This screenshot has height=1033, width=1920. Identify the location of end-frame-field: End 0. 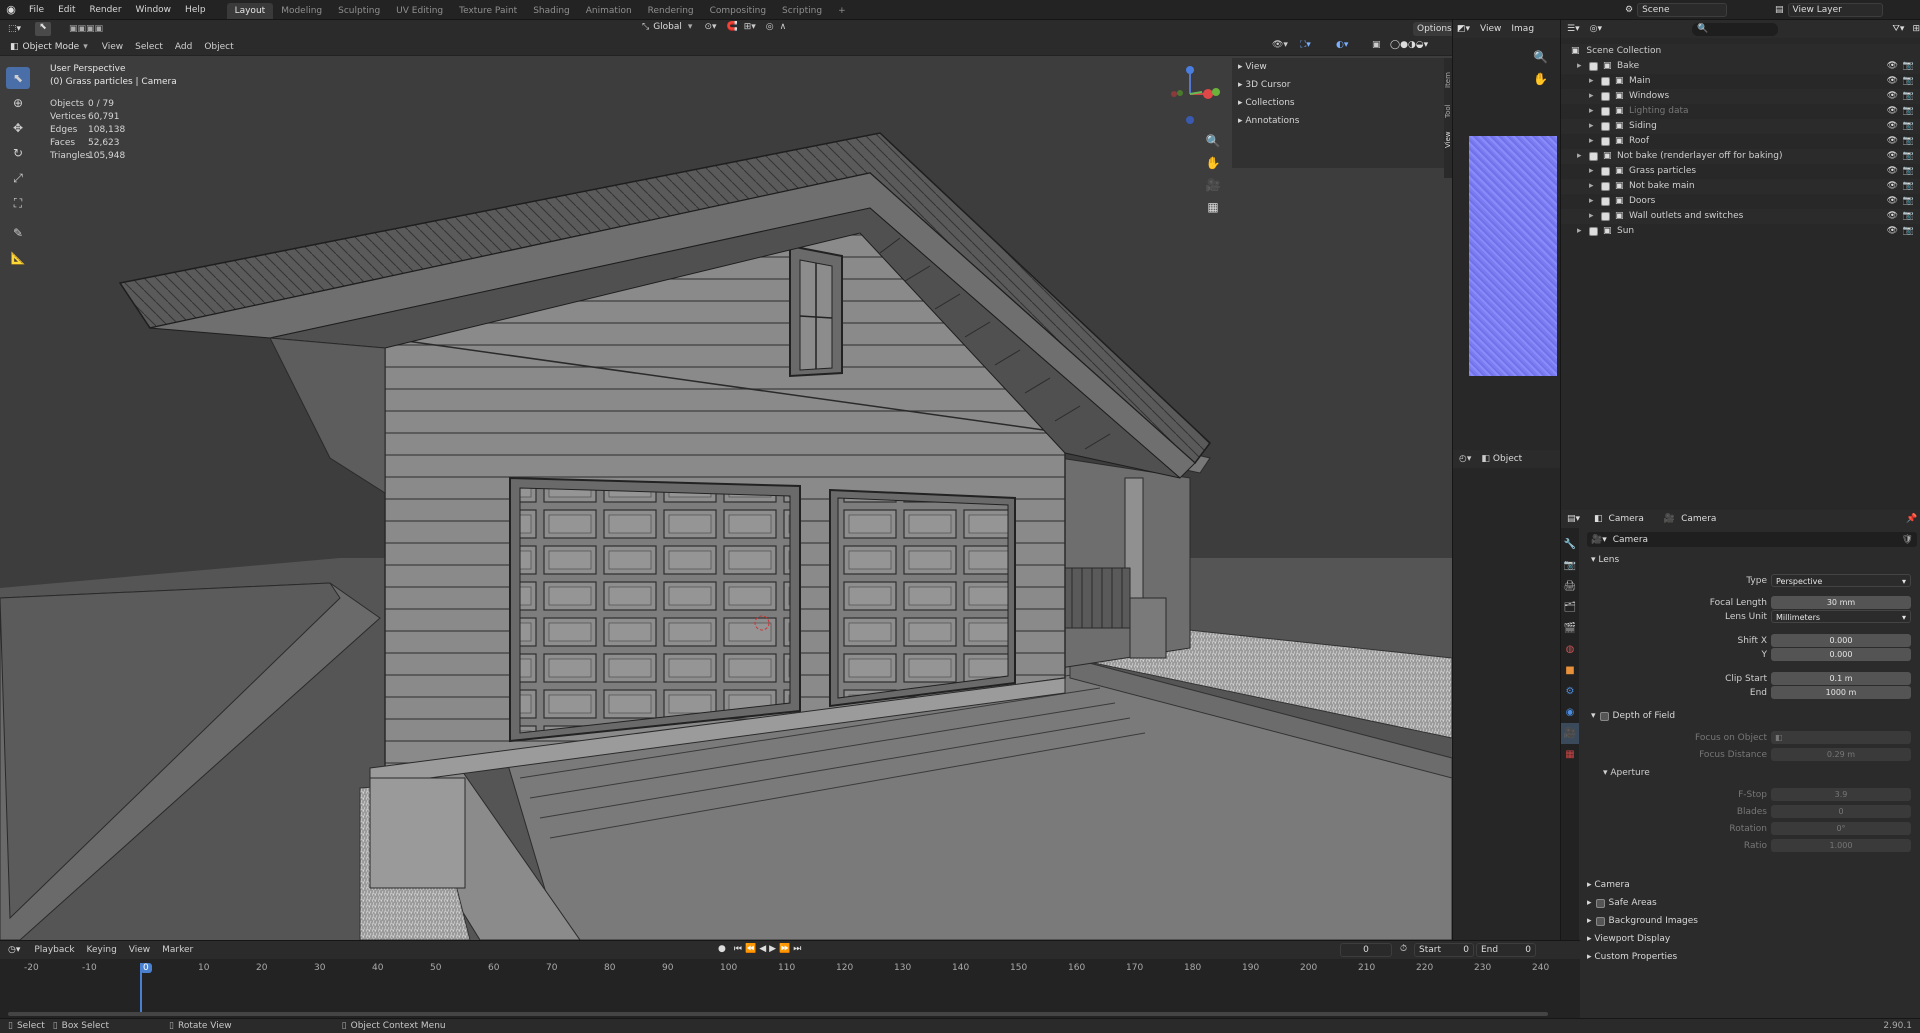
(1506, 950).